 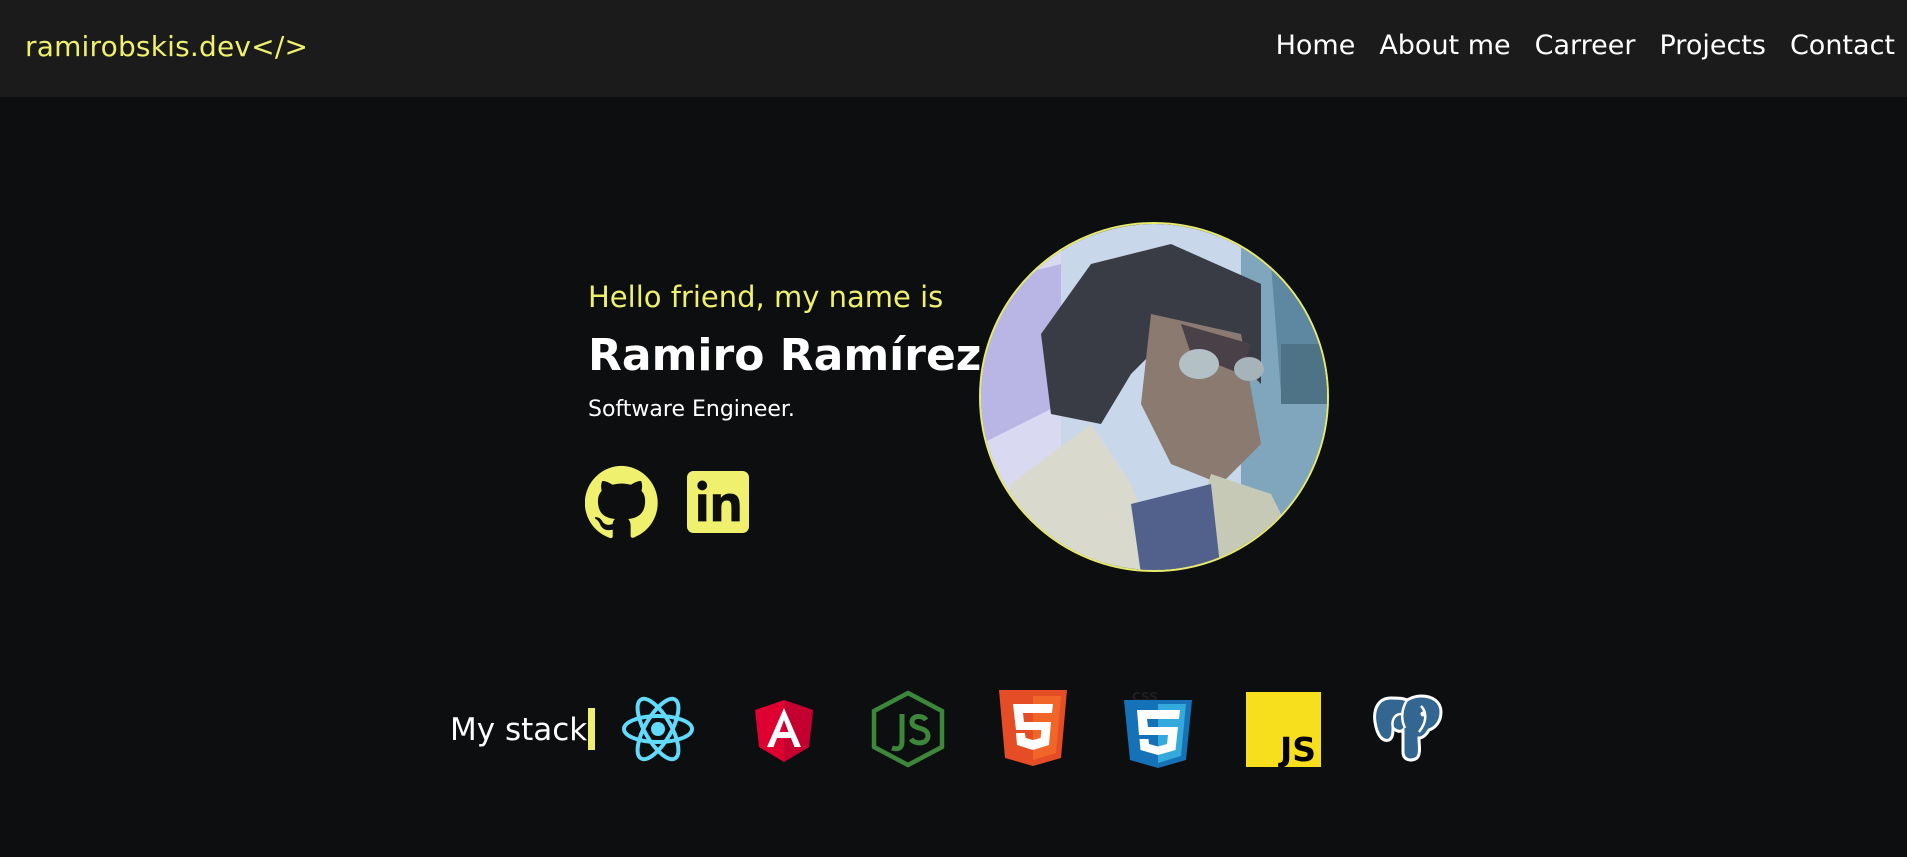 What do you see at coordinates (519, 730) in the screenshot?
I see `stack-label: My stack` at bounding box center [519, 730].